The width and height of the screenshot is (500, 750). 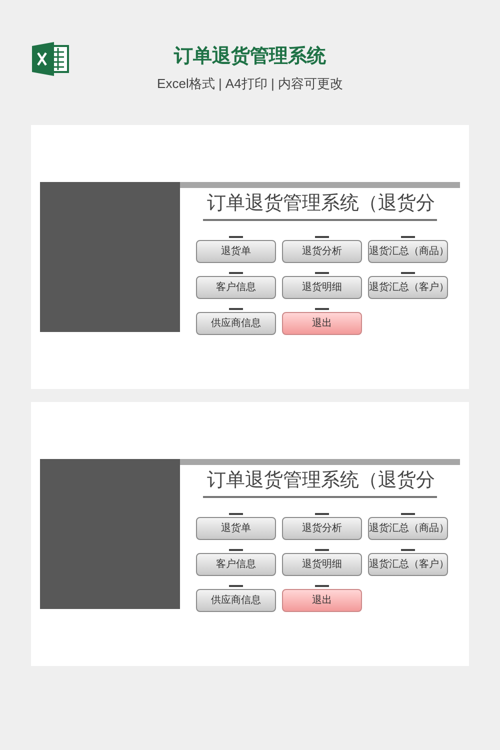 What do you see at coordinates (51, 59) in the screenshot?
I see `spreadsheet-logo-icon` at bounding box center [51, 59].